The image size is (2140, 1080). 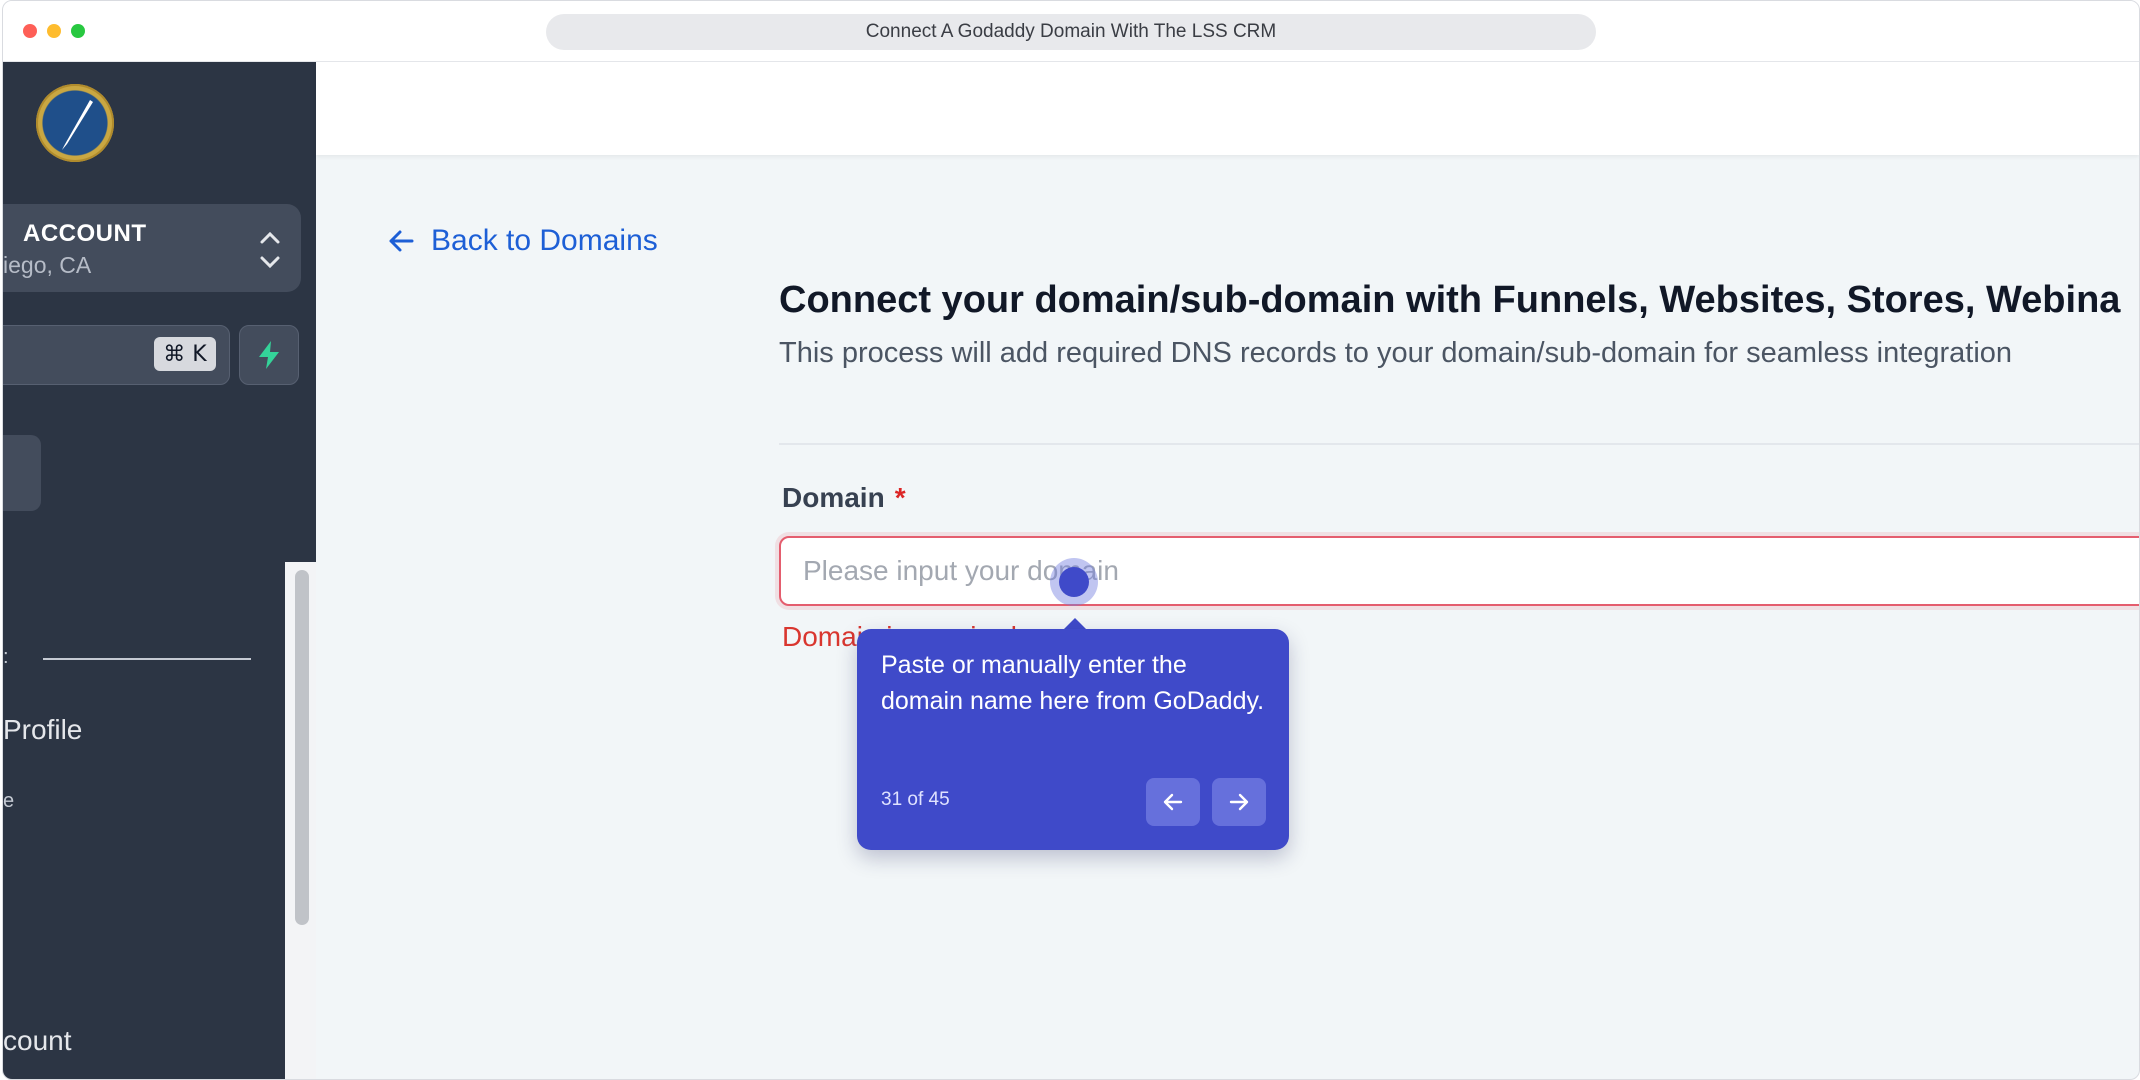 What do you see at coordinates (544, 240) in the screenshot?
I see `back-link-label: Back to Domains` at bounding box center [544, 240].